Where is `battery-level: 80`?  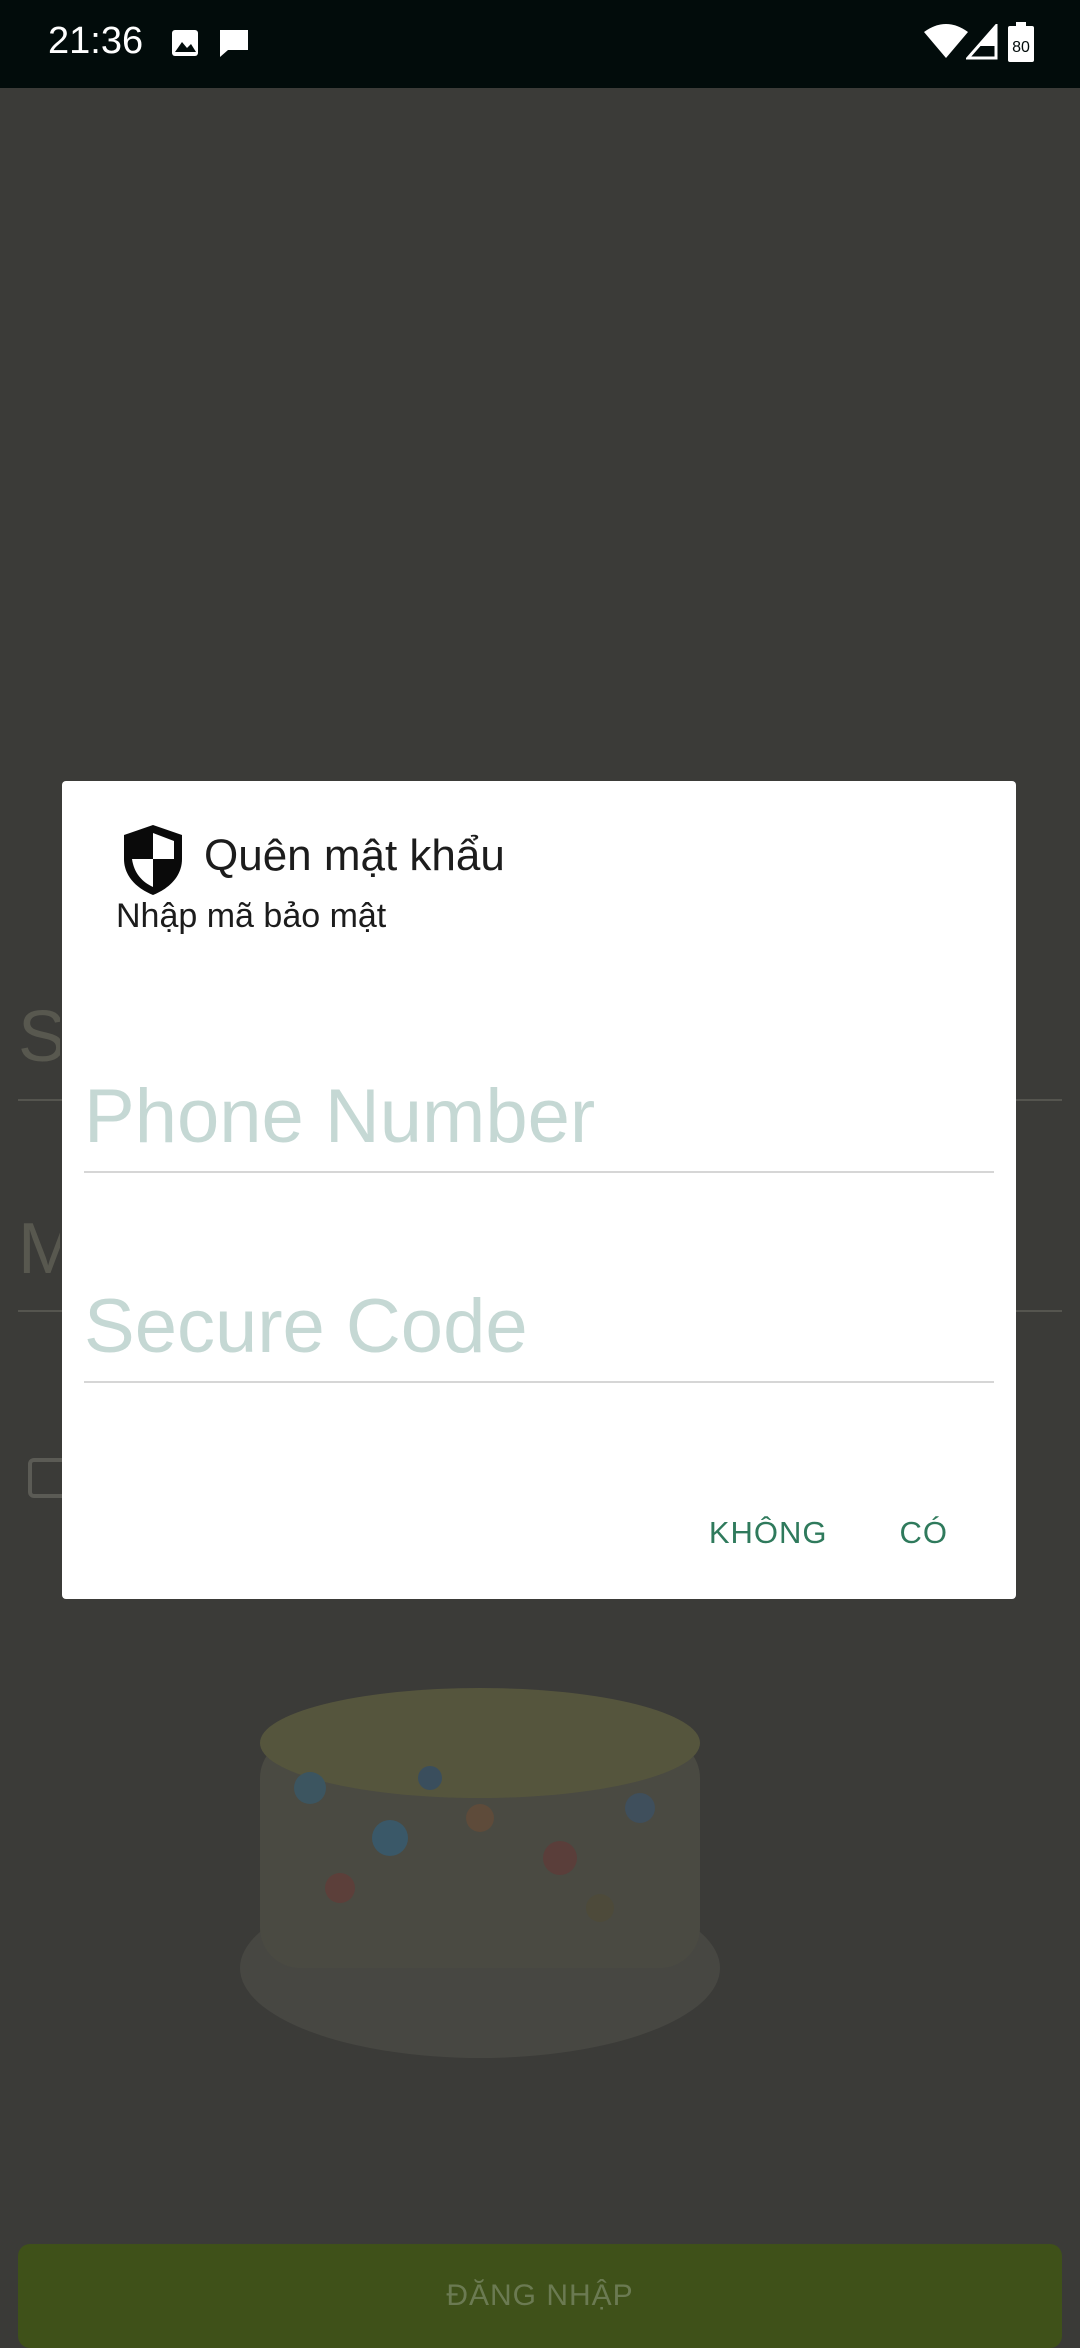
battery-level: 80 is located at coordinates (1021, 47).